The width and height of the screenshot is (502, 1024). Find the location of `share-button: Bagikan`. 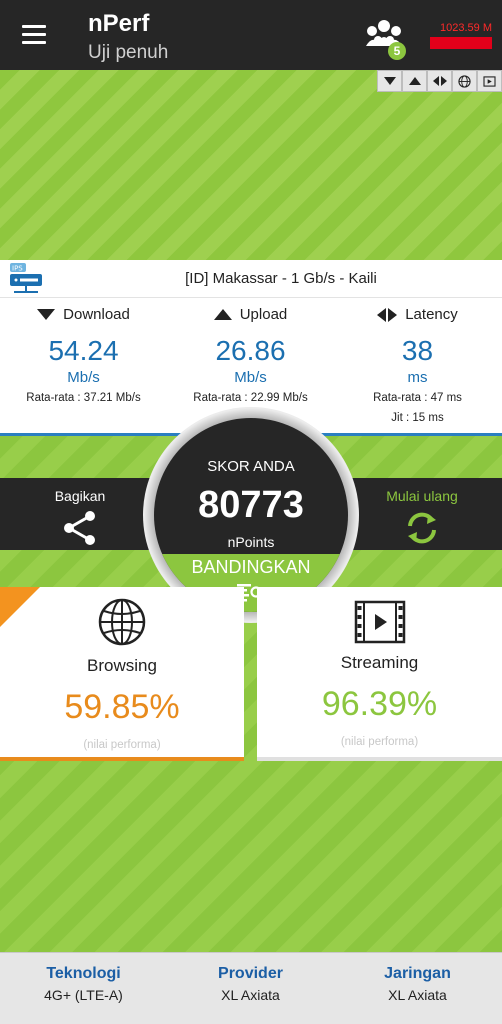

share-button: Bagikan is located at coordinates (80, 519).